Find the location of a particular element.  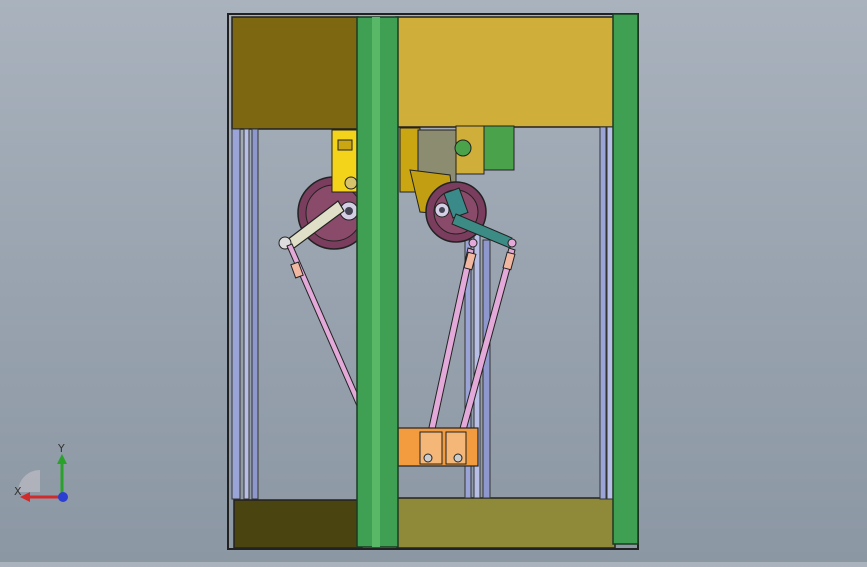

orientation-triad: Y X is located at coordinates (45, 475).